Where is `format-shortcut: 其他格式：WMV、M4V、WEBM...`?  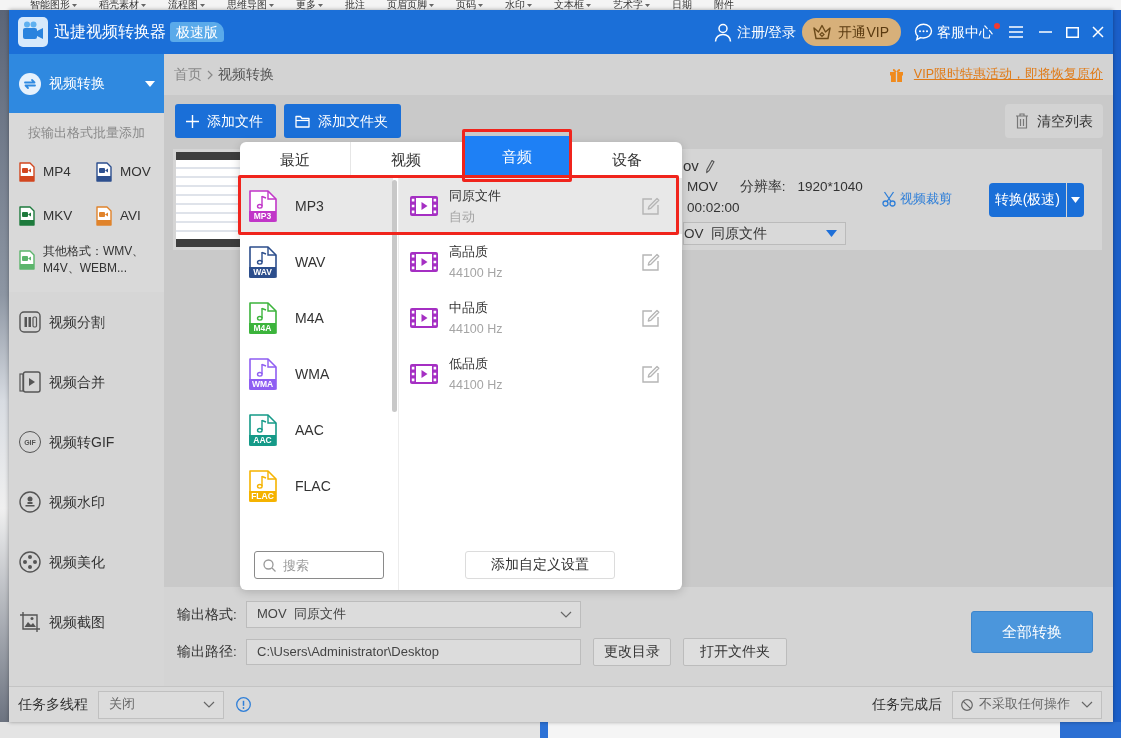
format-shortcut: 其他格式：WMV、M4V、WEBM... is located at coordinates (86, 260).